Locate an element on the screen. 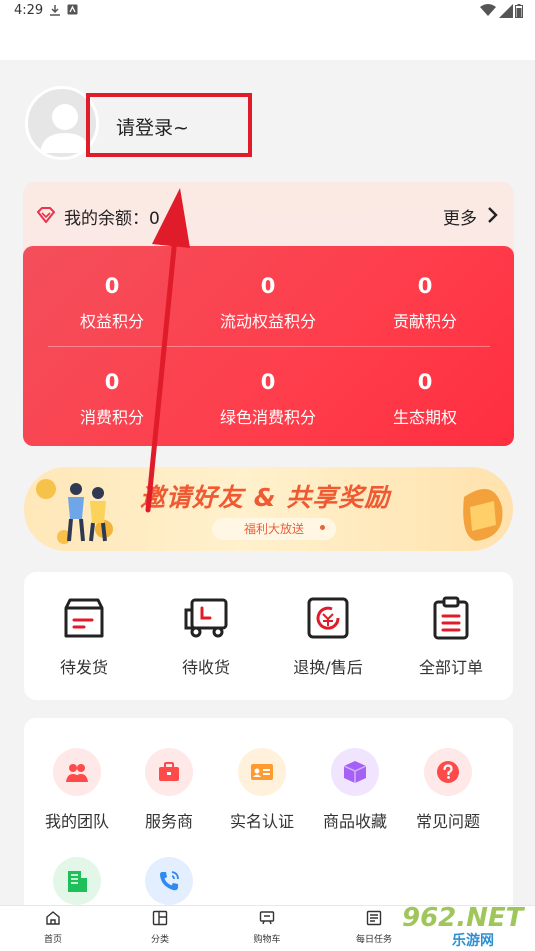  order-pending-receive: 待收货 is located at coordinates (206, 637).